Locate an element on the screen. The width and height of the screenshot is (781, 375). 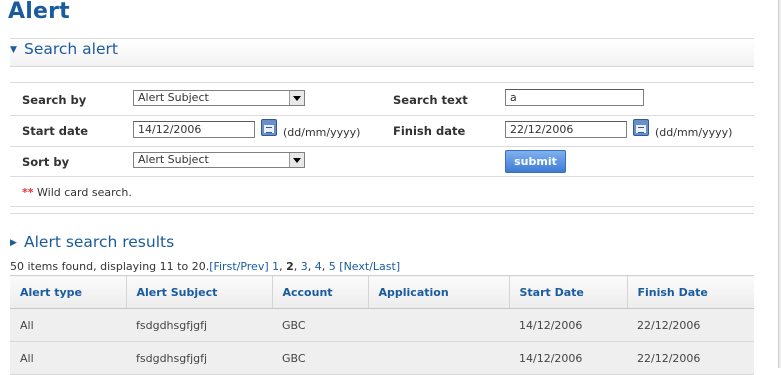
wildcard-note: ** Wild card search. is located at coordinates (77, 192).